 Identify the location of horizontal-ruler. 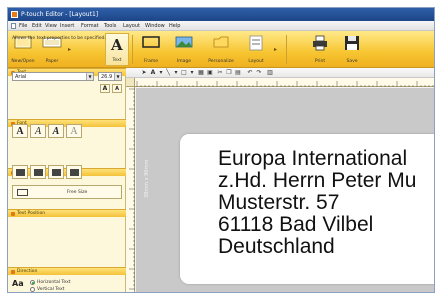
(284, 82).